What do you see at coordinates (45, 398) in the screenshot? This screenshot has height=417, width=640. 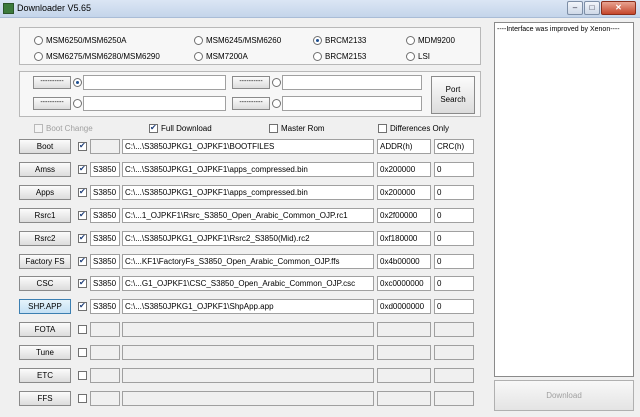 I see `file-button-ffs: FFS` at bounding box center [45, 398].